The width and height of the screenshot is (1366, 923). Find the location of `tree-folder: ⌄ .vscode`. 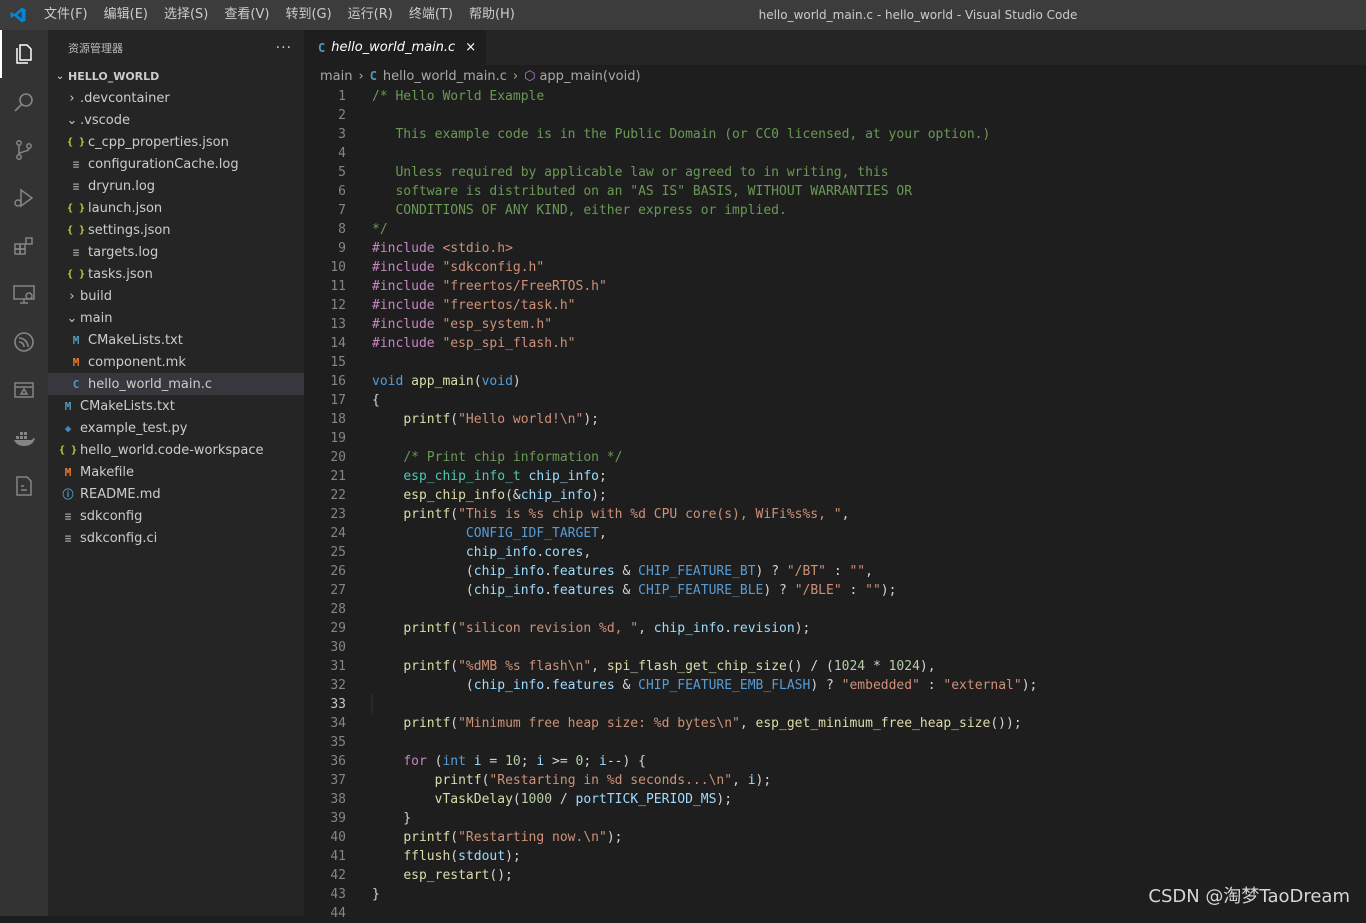

tree-folder: ⌄ .vscode is located at coordinates (176, 120).